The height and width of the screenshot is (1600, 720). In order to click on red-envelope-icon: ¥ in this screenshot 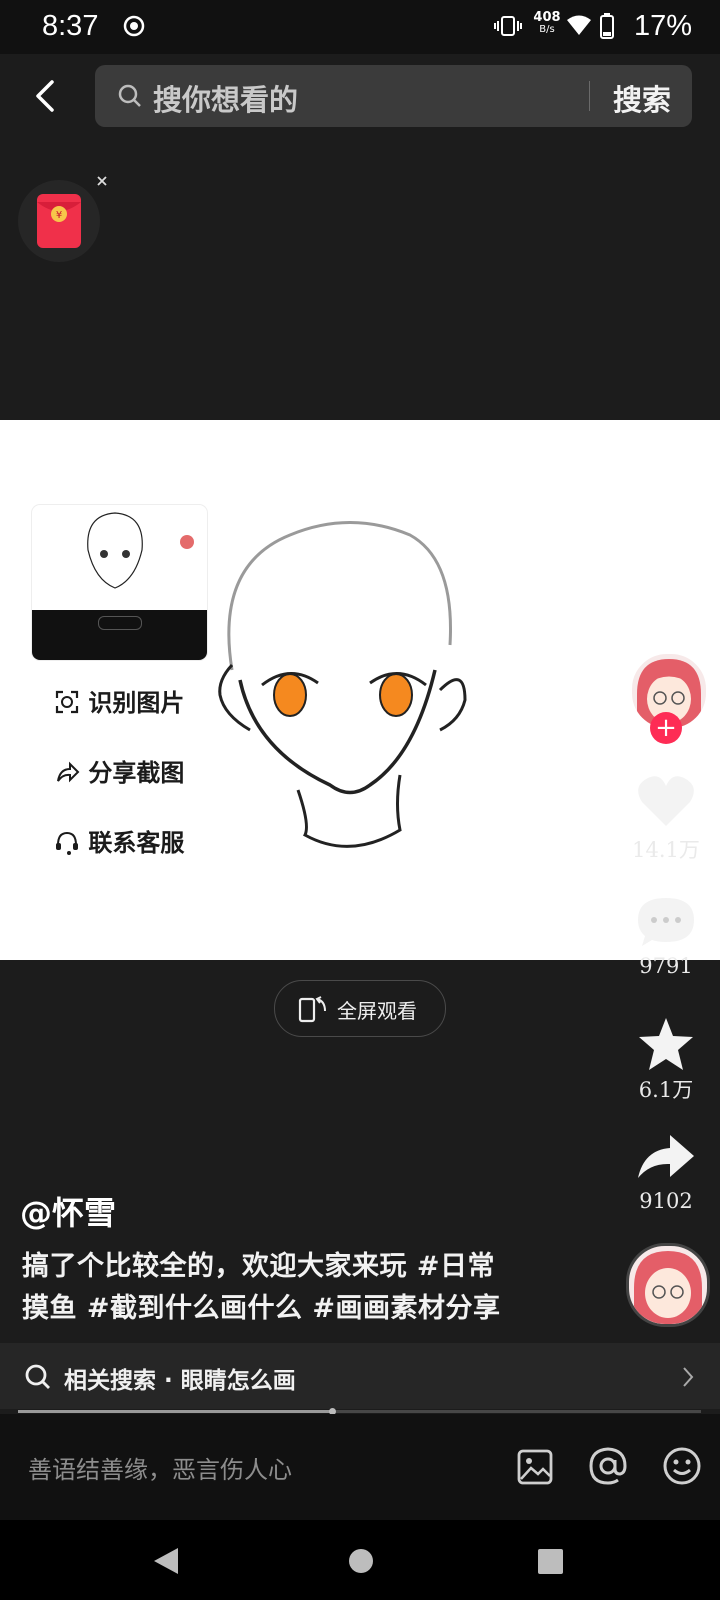, I will do `click(59, 221)`.